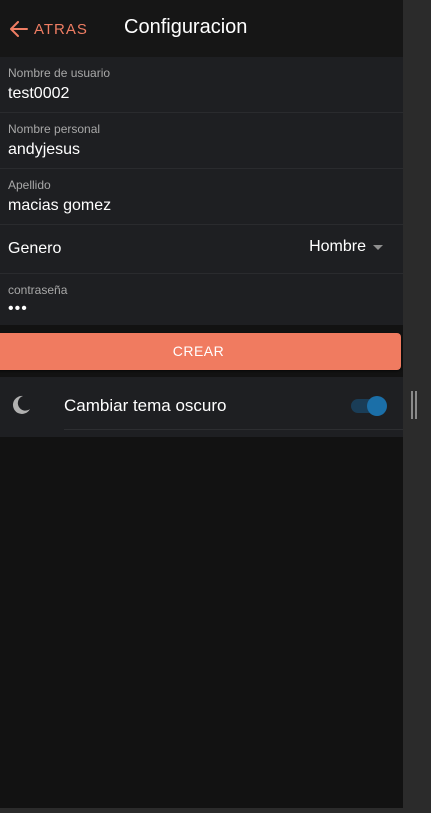  Describe the element at coordinates (18, 309) in the screenshot. I see `password-input: •••` at that location.